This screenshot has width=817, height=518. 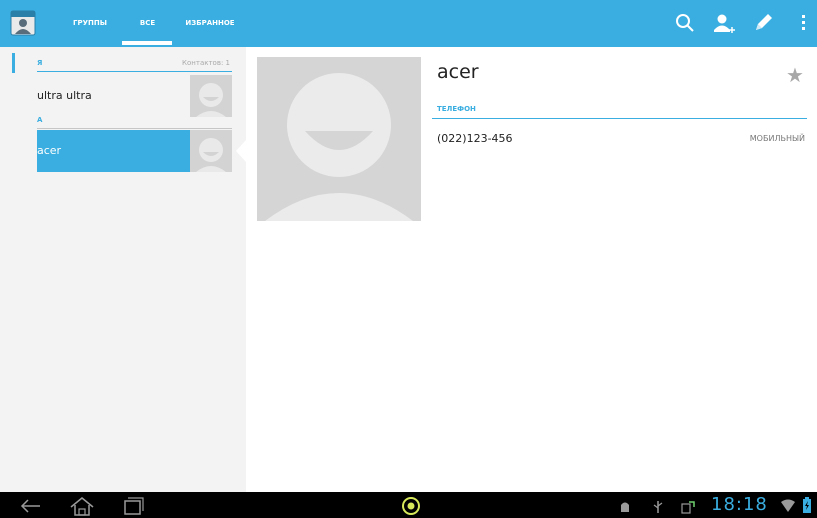 What do you see at coordinates (339, 139) in the screenshot?
I see `contact-photo` at bounding box center [339, 139].